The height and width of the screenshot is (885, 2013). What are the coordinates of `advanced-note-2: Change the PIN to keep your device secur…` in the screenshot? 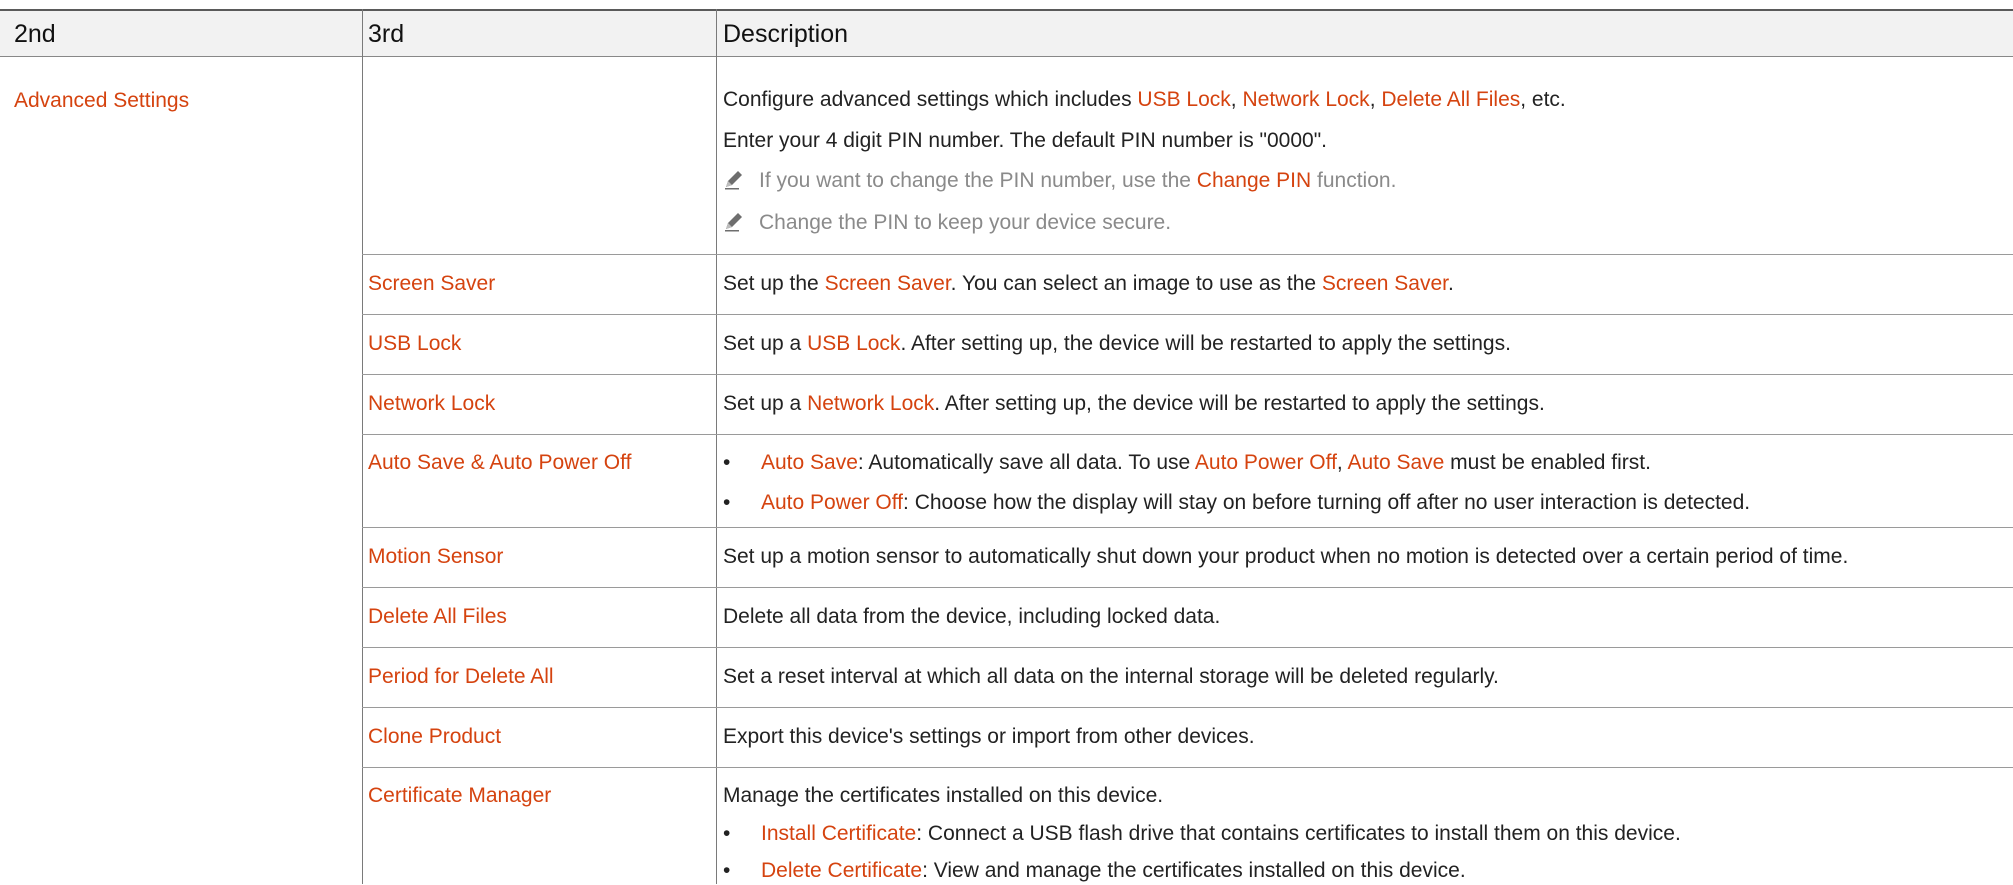 It's located at (947, 223).